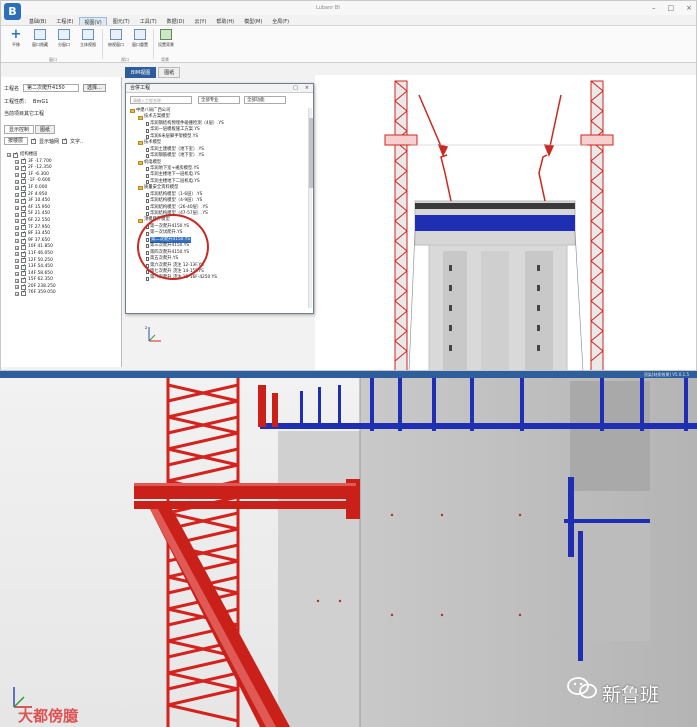 The width and height of the screenshot is (697, 727). What do you see at coordinates (161, 100) in the screenshot?
I see `dialog-search-input: 请输入工程名称` at bounding box center [161, 100].